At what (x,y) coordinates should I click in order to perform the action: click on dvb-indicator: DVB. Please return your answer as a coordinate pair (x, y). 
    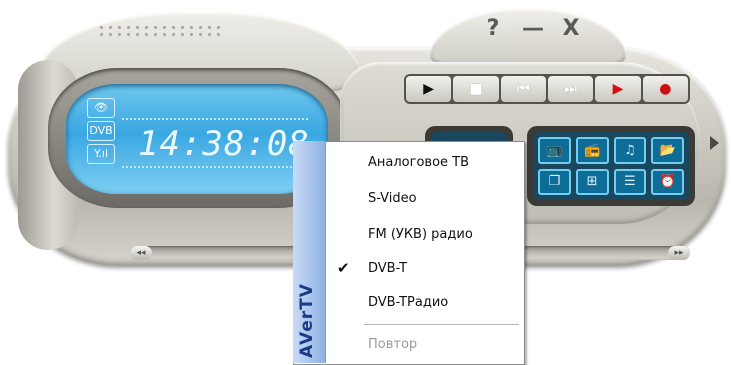
    Looking at the image, I should click on (101, 131).